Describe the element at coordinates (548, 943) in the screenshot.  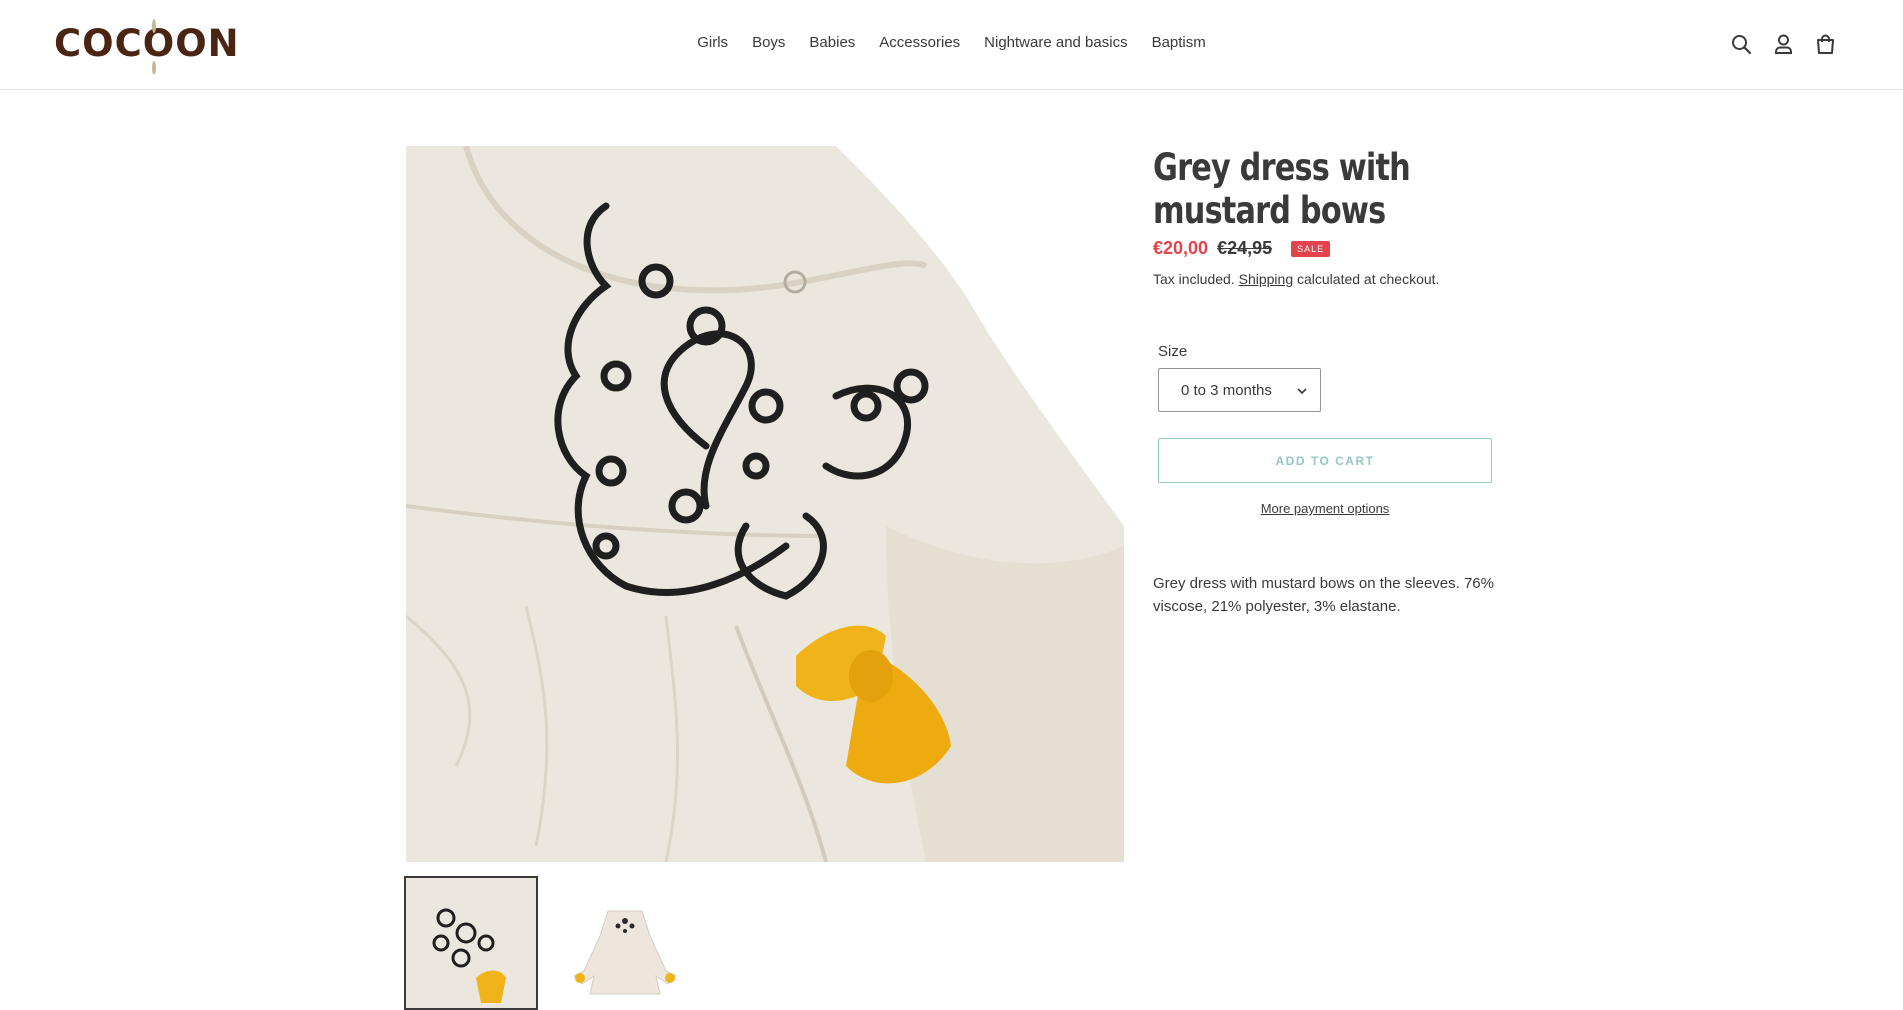
I see `thumbnail-list` at that location.